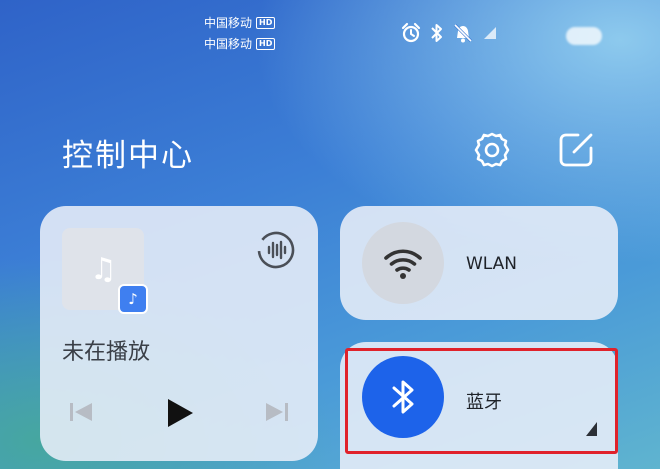 Image resolution: width=660 pixels, height=469 pixels. I want to click on gear-icon, so click(492, 150).